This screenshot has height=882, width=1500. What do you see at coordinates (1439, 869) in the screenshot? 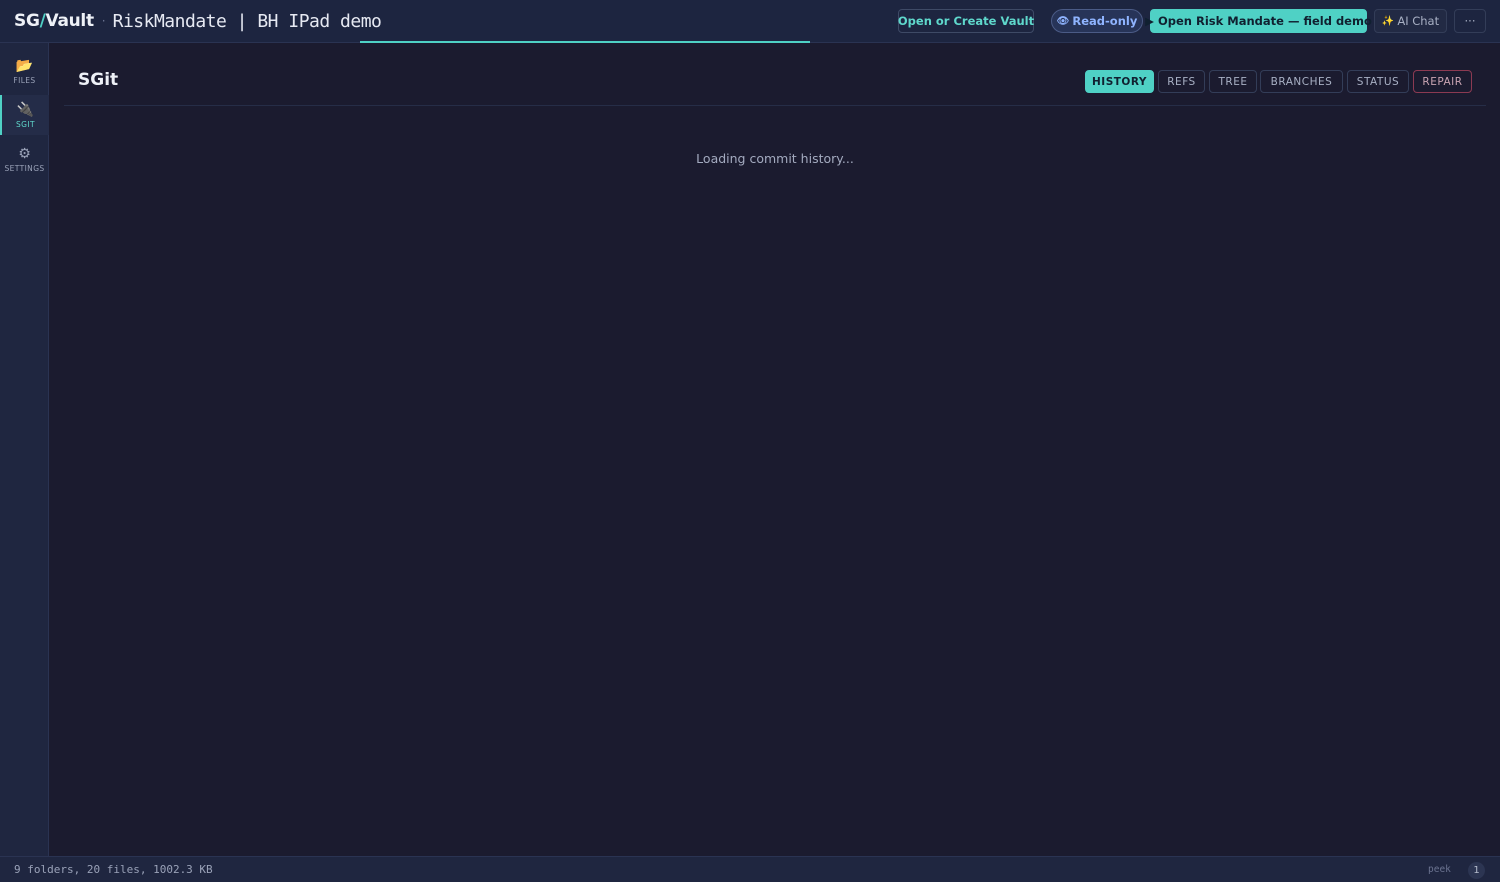
I see `peek-toggle: peek` at bounding box center [1439, 869].